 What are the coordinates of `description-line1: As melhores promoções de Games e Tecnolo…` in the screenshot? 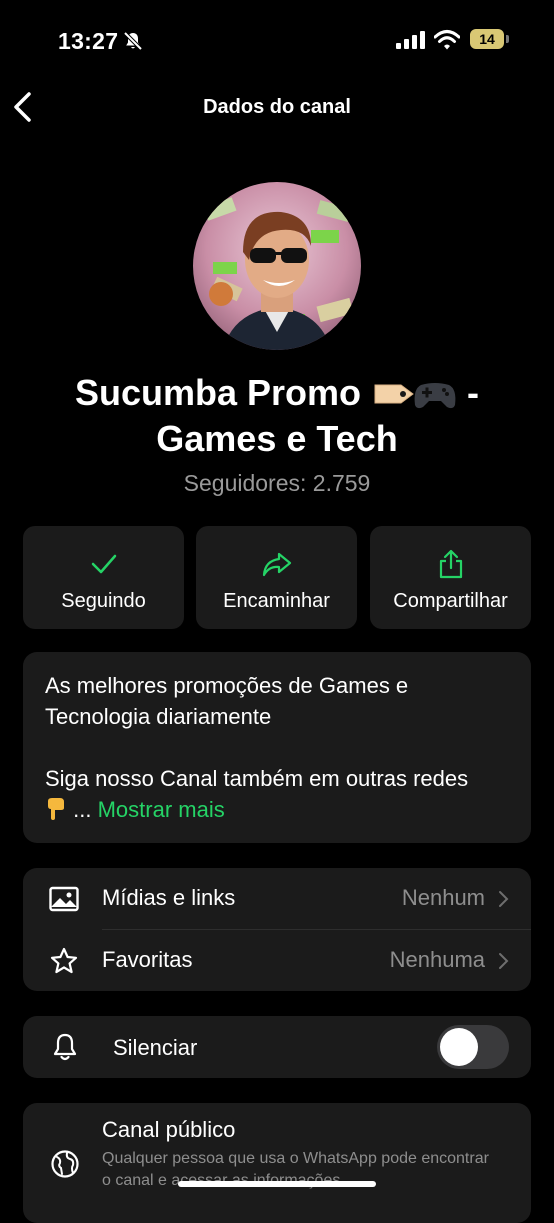 It's located at (227, 701).